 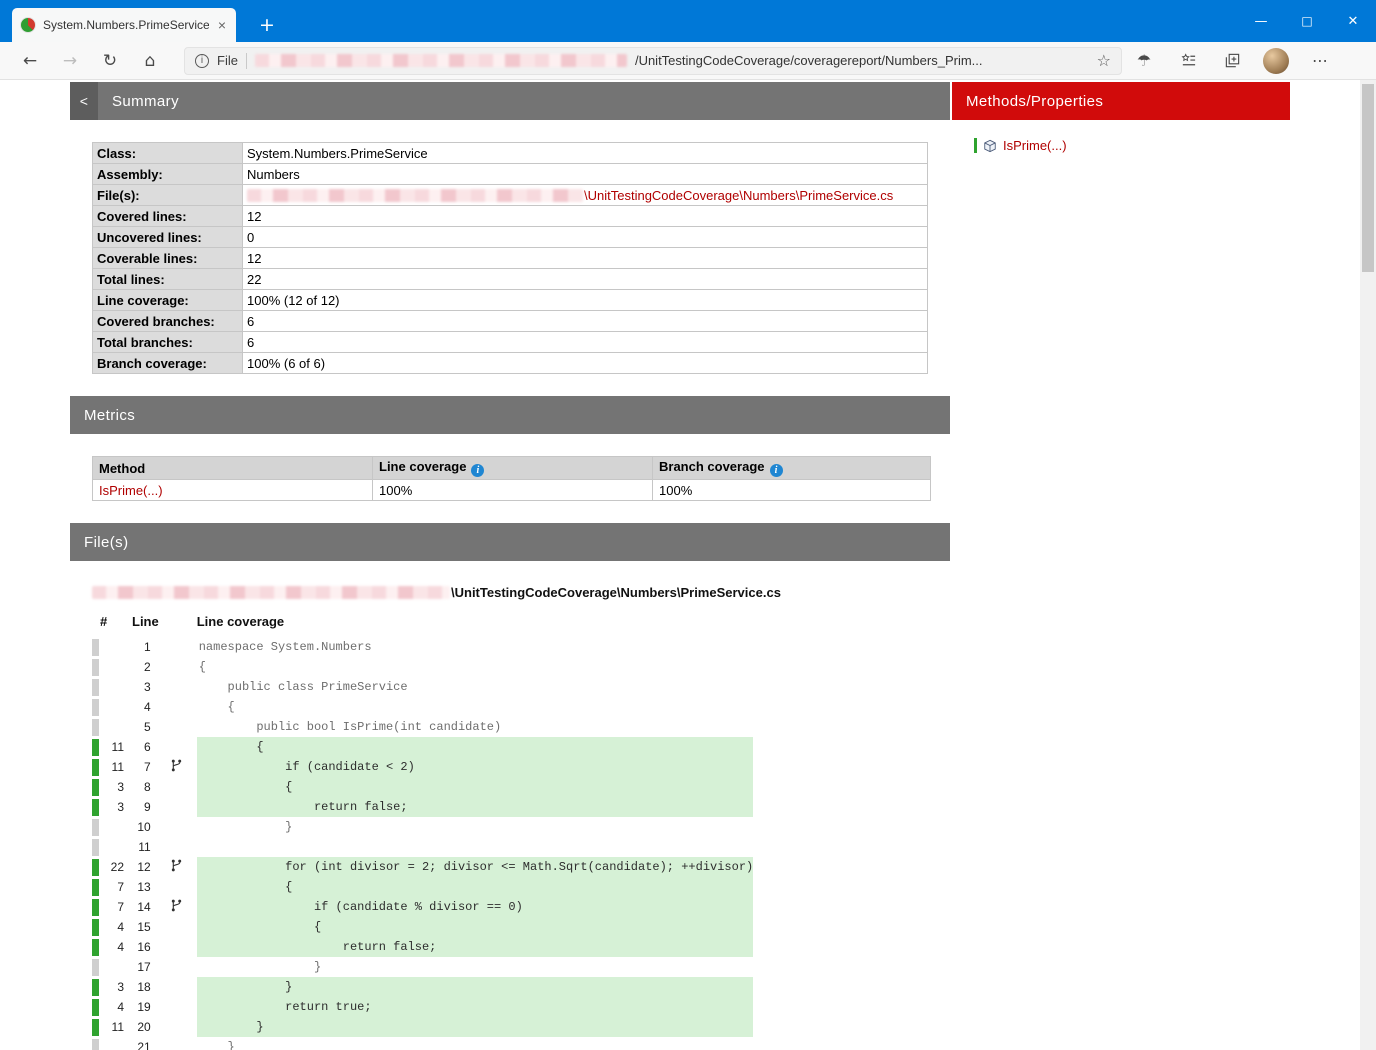 What do you see at coordinates (423, 807) in the screenshot?
I see `code-line-row: 3 9 return false;` at bounding box center [423, 807].